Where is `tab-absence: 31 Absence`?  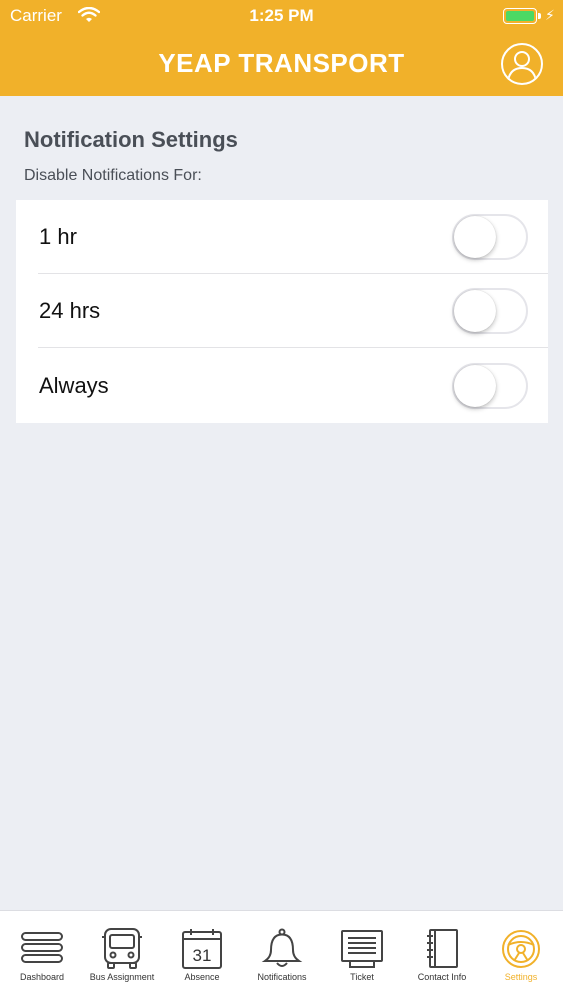 tab-absence: 31 Absence is located at coordinates (202, 955).